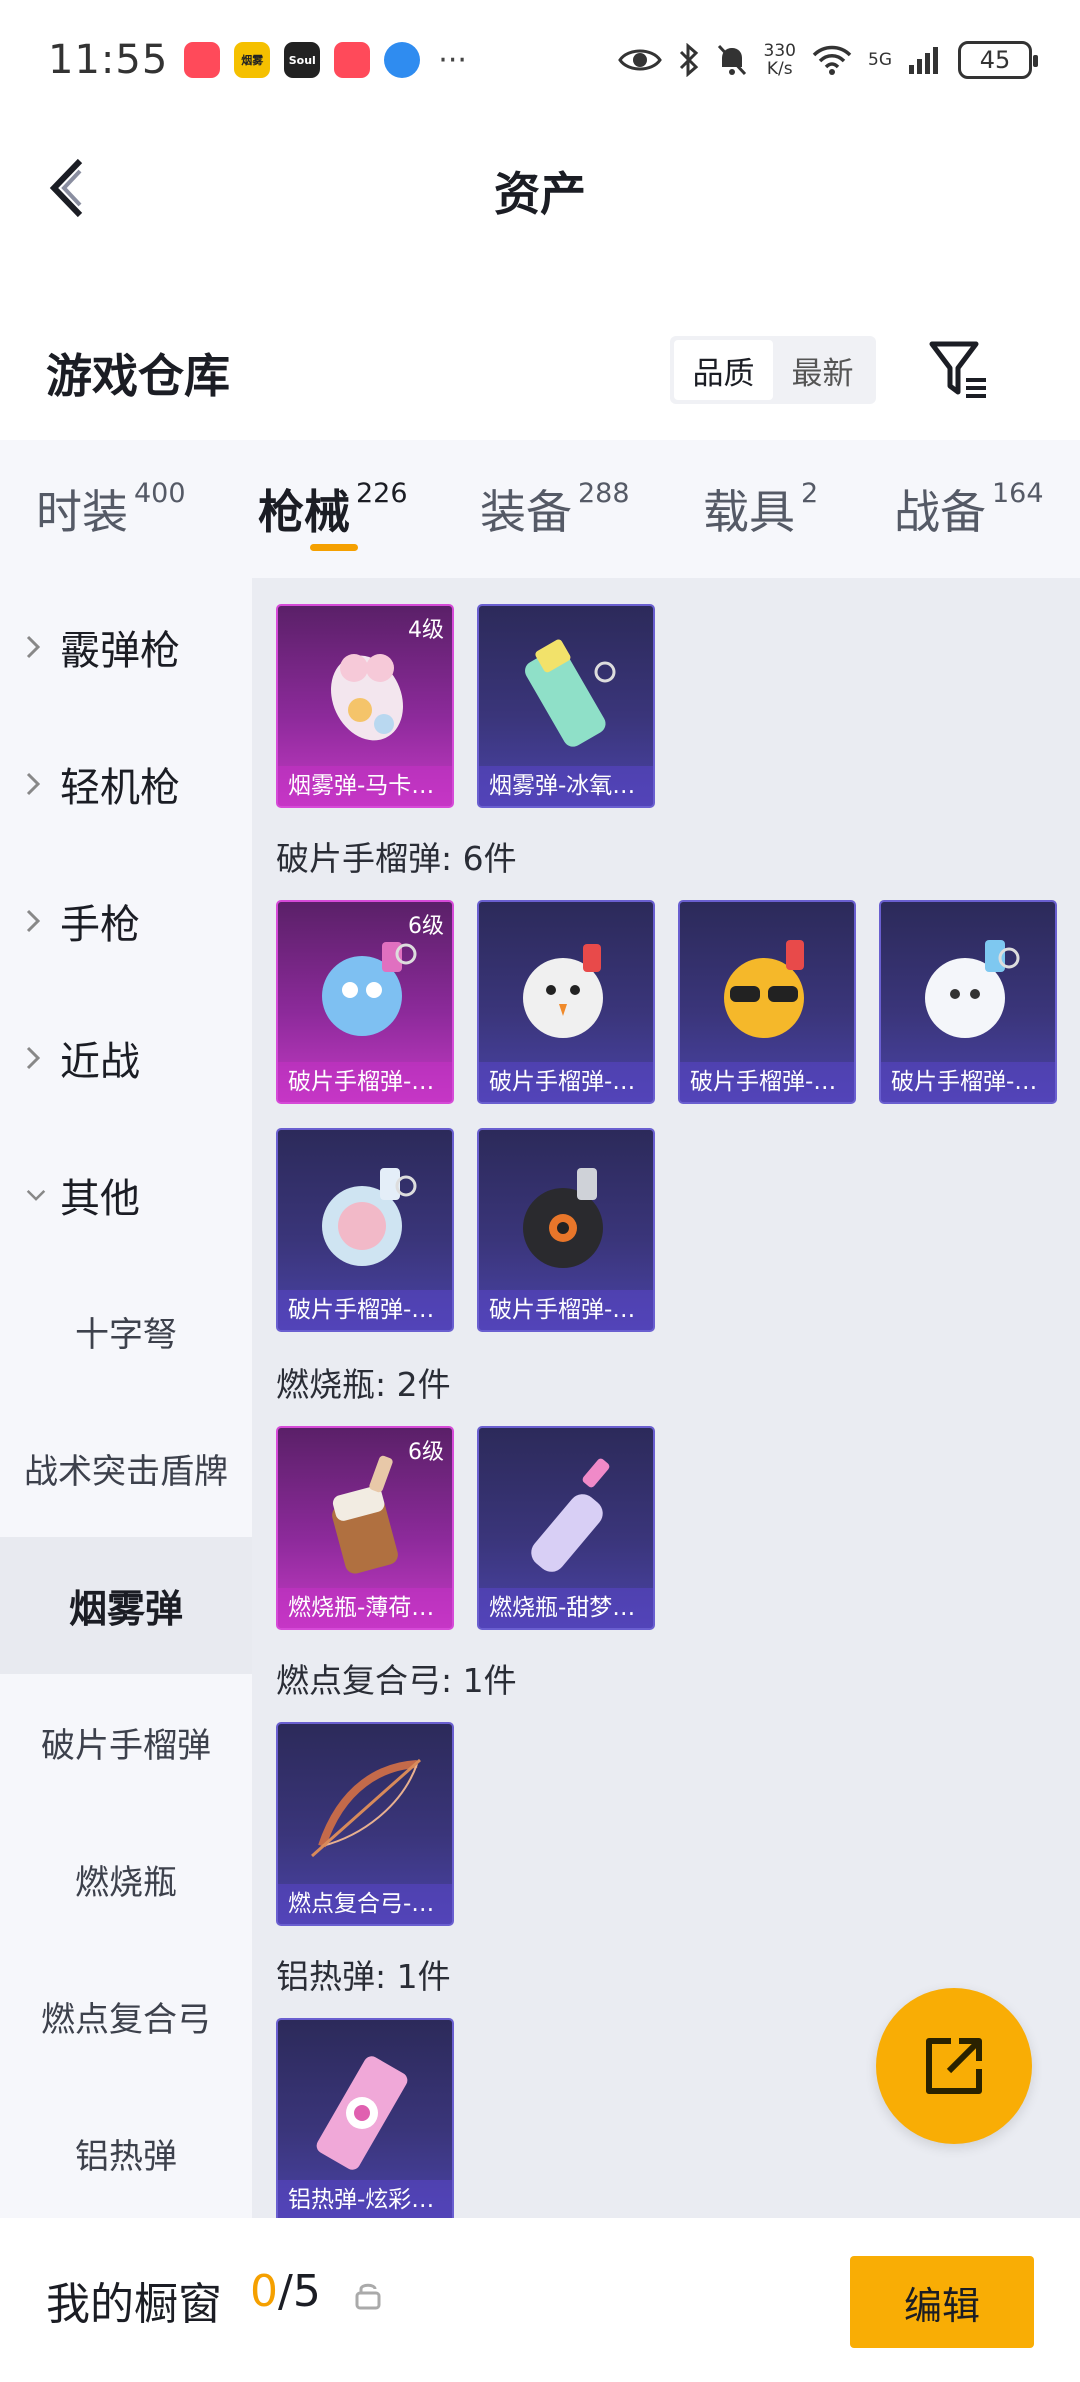 Image resolution: width=1080 pixels, height=2382 pixels. I want to click on signal-icon, so click(923, 60).